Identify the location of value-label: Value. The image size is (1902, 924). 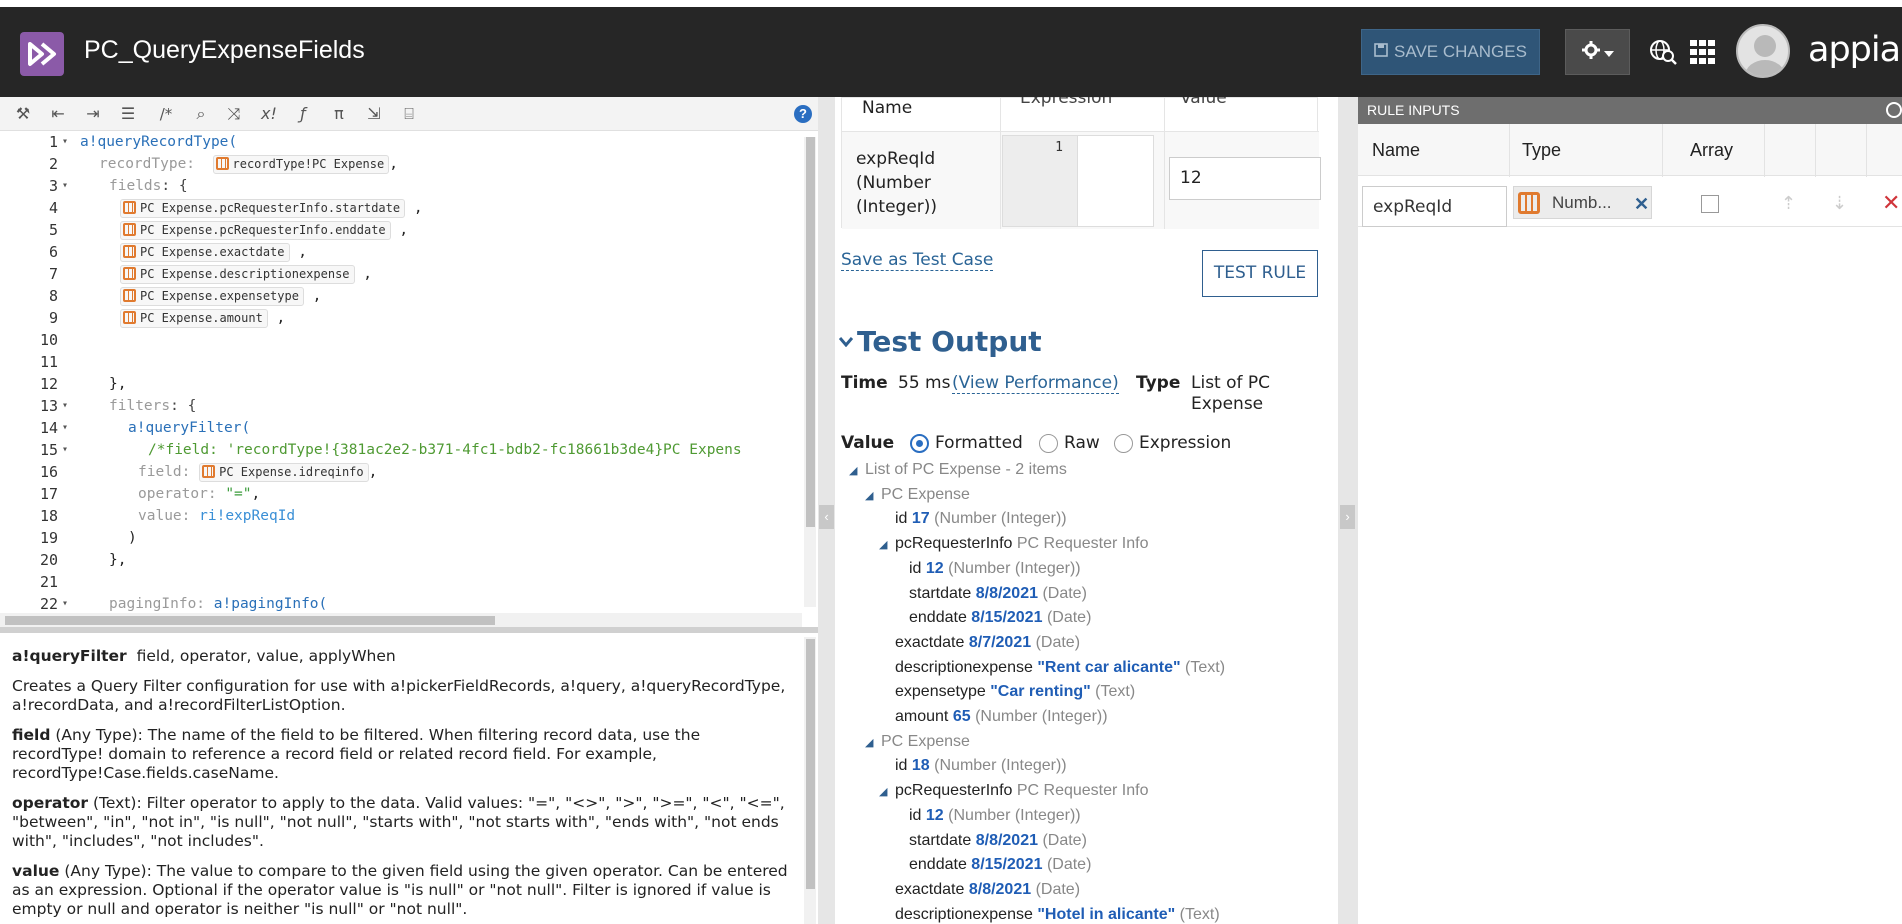
(868, 443).